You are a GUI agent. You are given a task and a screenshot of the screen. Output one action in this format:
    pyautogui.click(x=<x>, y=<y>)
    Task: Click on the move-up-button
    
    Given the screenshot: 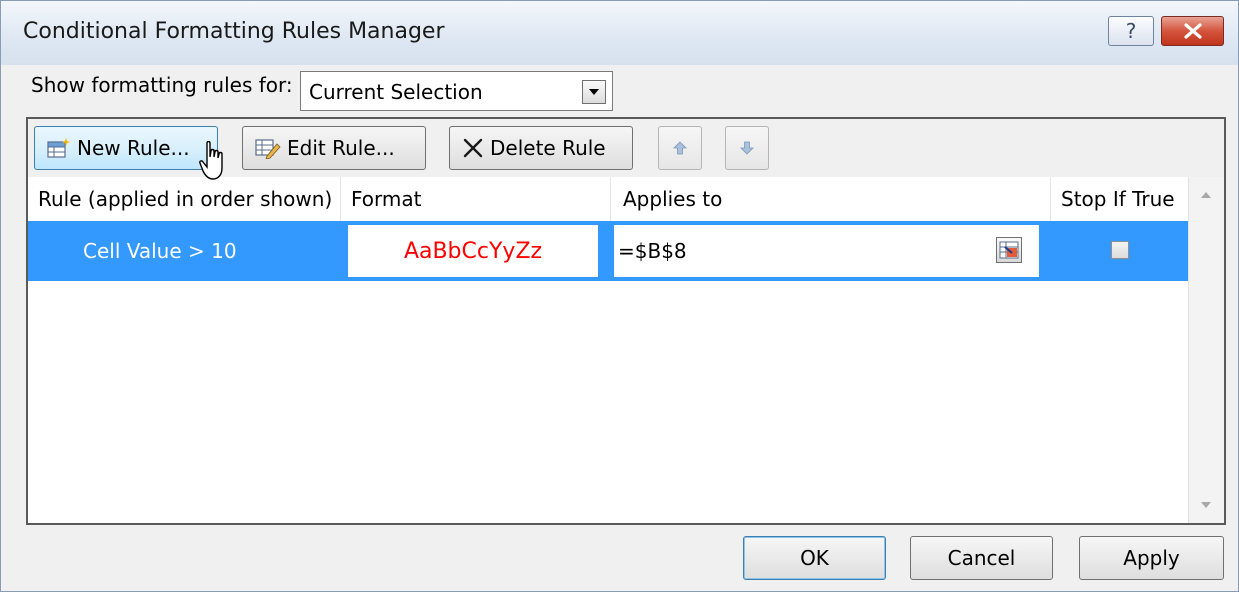 What is the action you would take?
    pyautogui.click(x=680, y=148)
    